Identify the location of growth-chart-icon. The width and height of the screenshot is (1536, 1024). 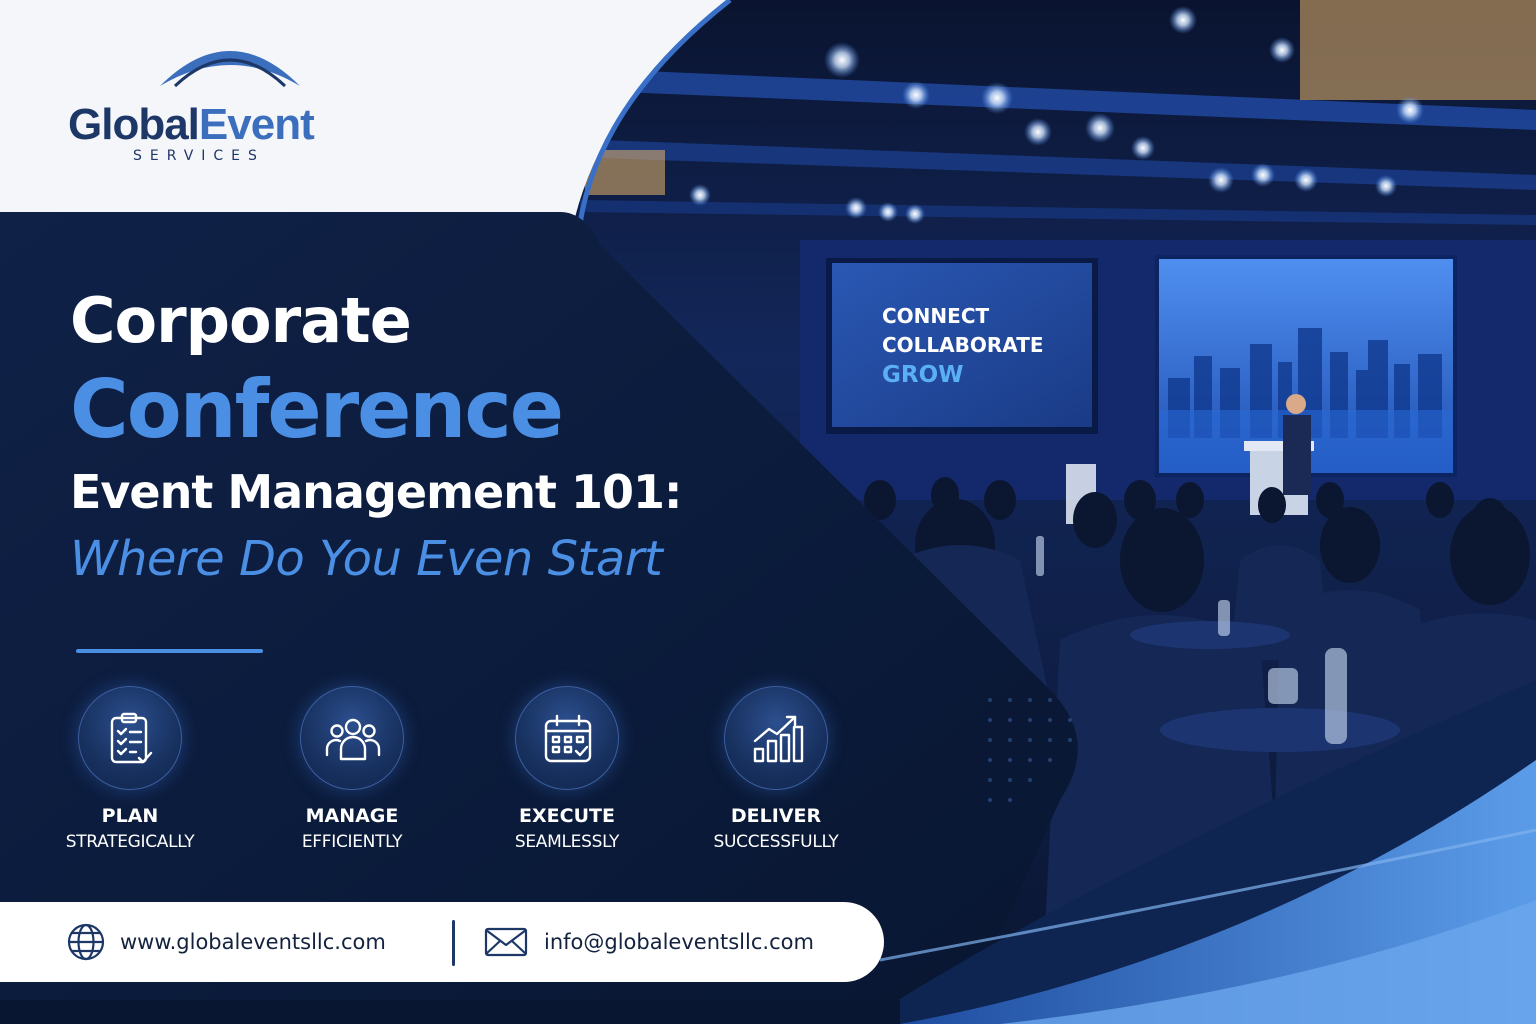
(778, 739).